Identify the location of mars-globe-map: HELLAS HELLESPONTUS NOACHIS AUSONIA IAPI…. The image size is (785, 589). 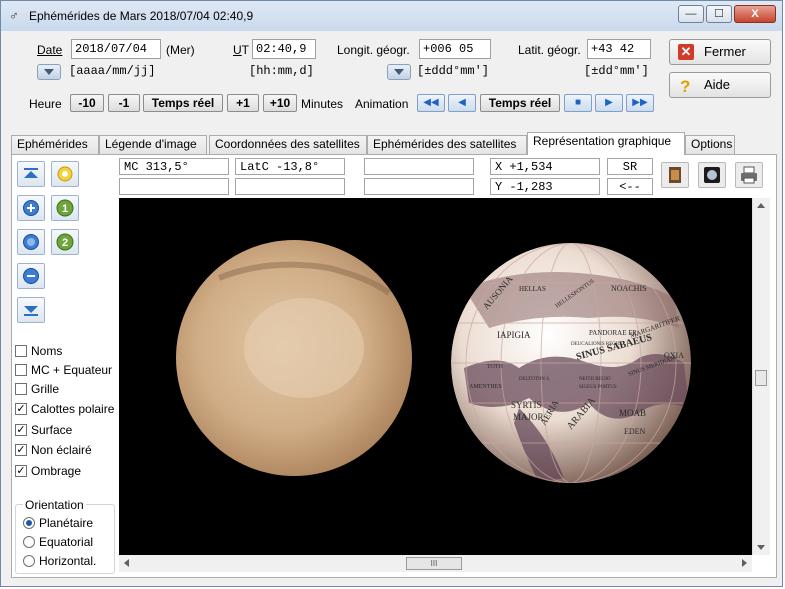
(571, 363).